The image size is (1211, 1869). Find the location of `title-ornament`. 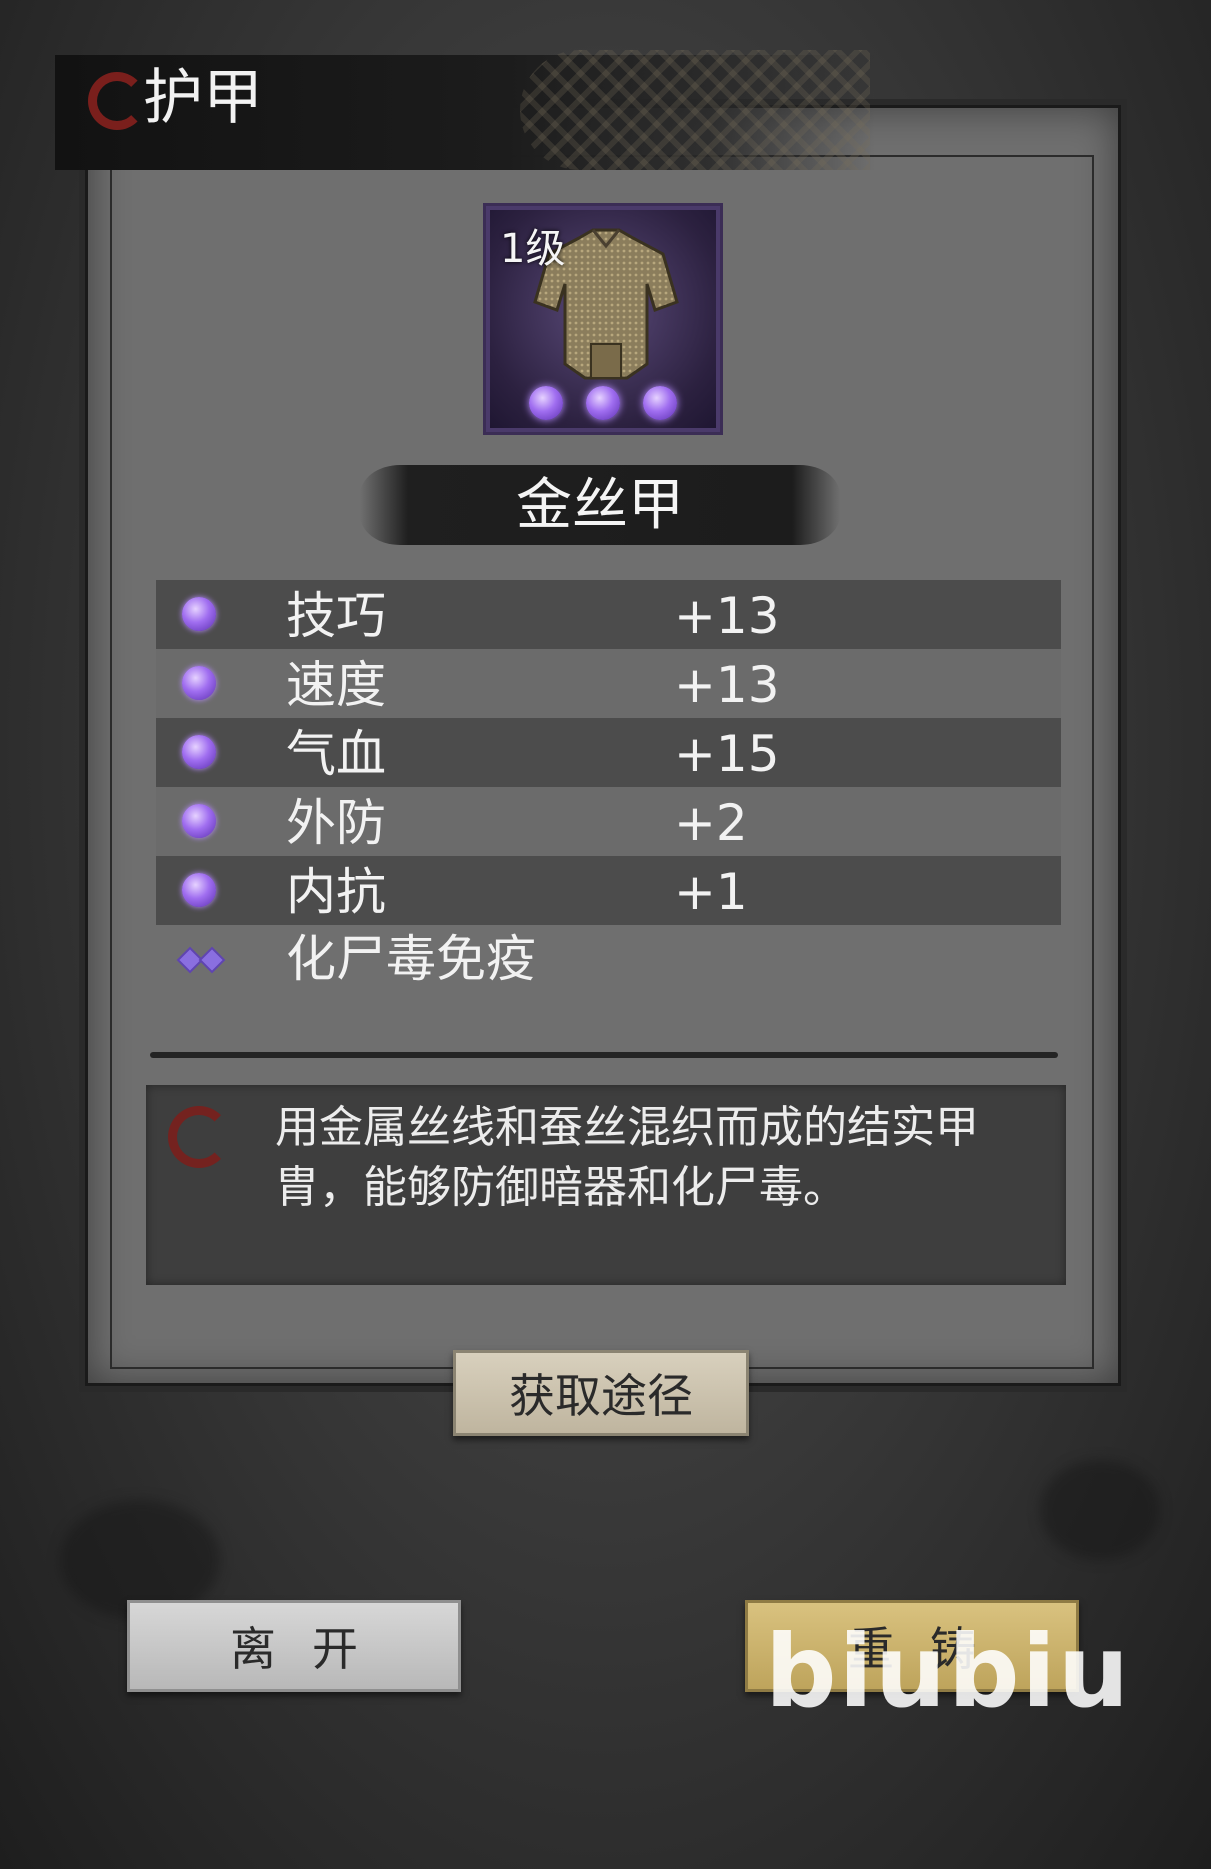

title-ornament is located at coordinates (695, 110).